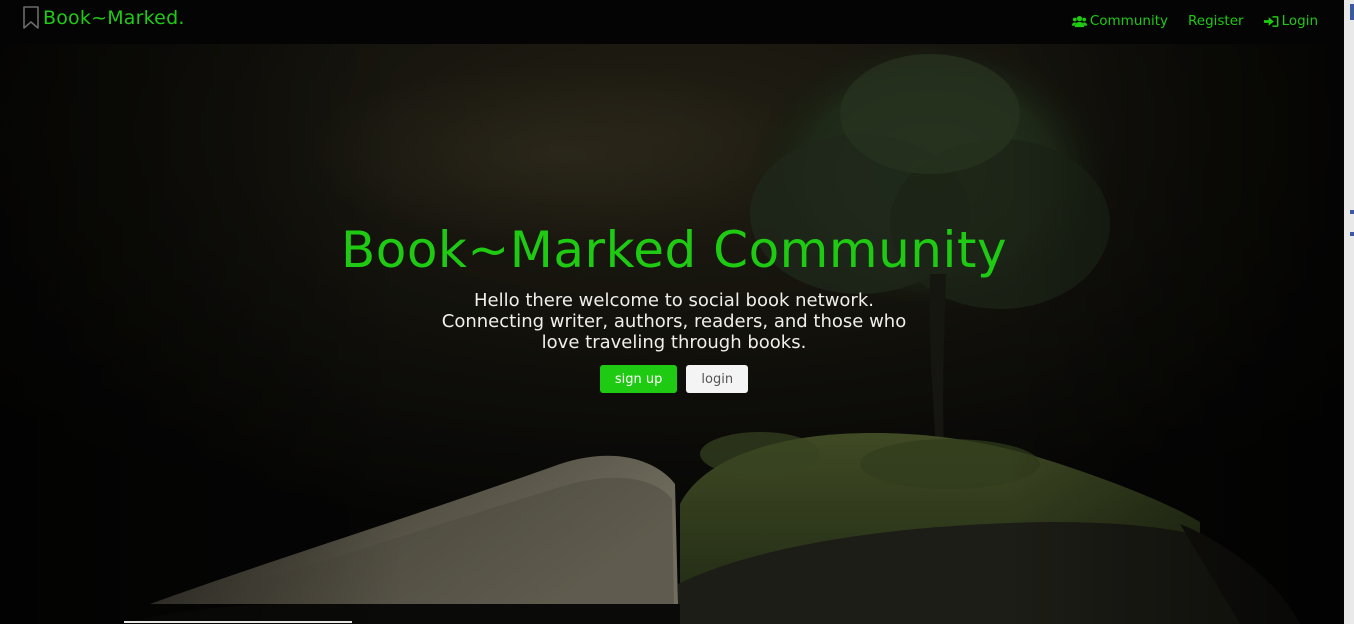 The height and width of the screenshot is (624, 1354). Describe the element at coordinates (1128, 21) in the screenshot. I see `nav-community-label: Community` at that location.